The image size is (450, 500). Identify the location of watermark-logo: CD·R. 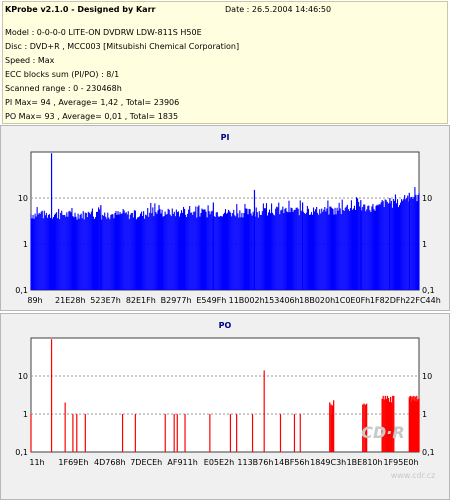
(382, 432).